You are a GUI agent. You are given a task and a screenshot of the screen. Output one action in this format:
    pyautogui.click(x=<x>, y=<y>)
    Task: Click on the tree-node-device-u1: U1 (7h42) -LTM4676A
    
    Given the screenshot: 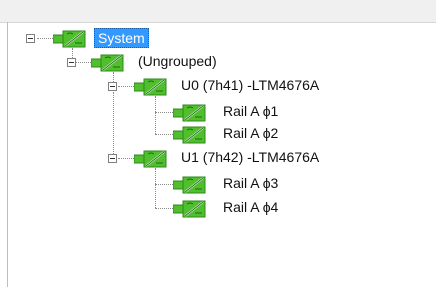 What is the action you would take?
    pyautogui.click(x=250, y=157)
    